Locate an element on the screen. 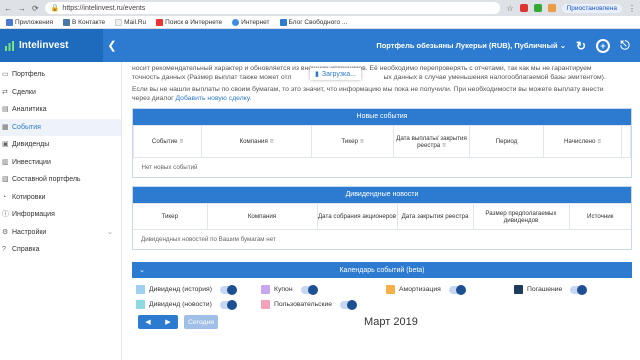  loading-icon: ▮ is located at coordinates (317, 74).